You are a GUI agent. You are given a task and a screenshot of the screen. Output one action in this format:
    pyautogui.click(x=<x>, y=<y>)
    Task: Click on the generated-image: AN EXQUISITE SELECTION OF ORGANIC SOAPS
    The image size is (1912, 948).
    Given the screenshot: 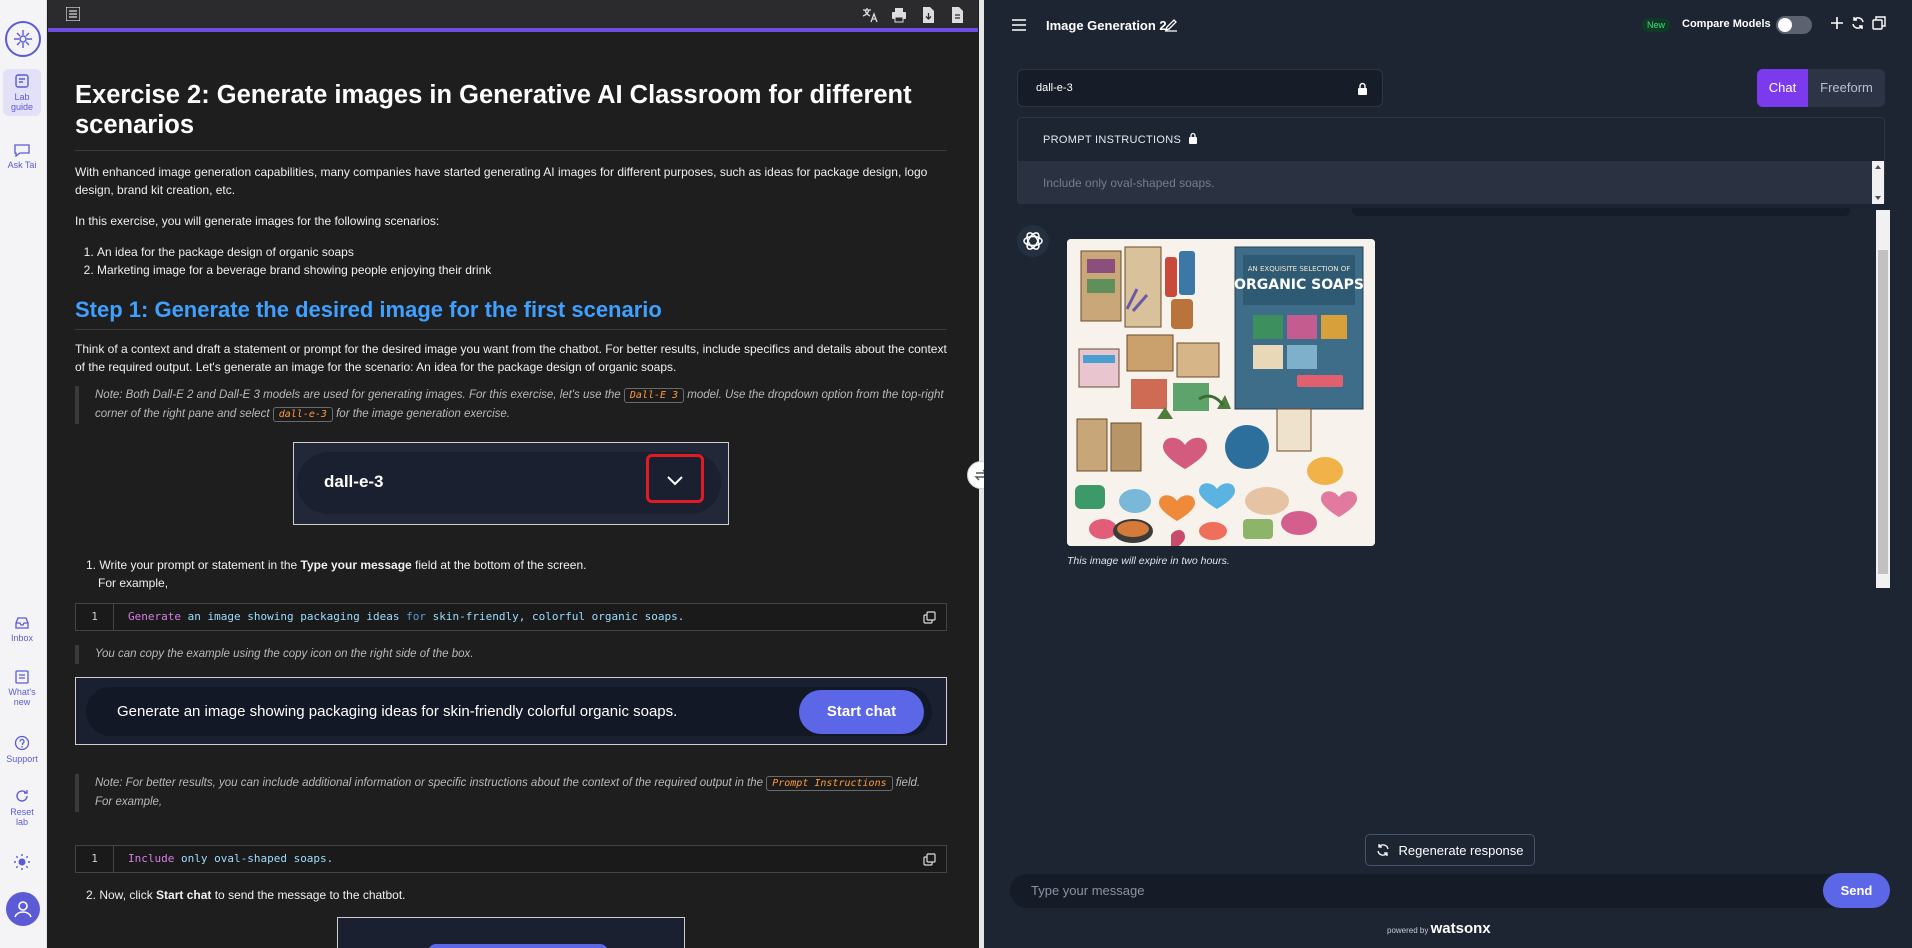 What is the action you would take?
    pyautogui.click(x=1221, y=392)
    